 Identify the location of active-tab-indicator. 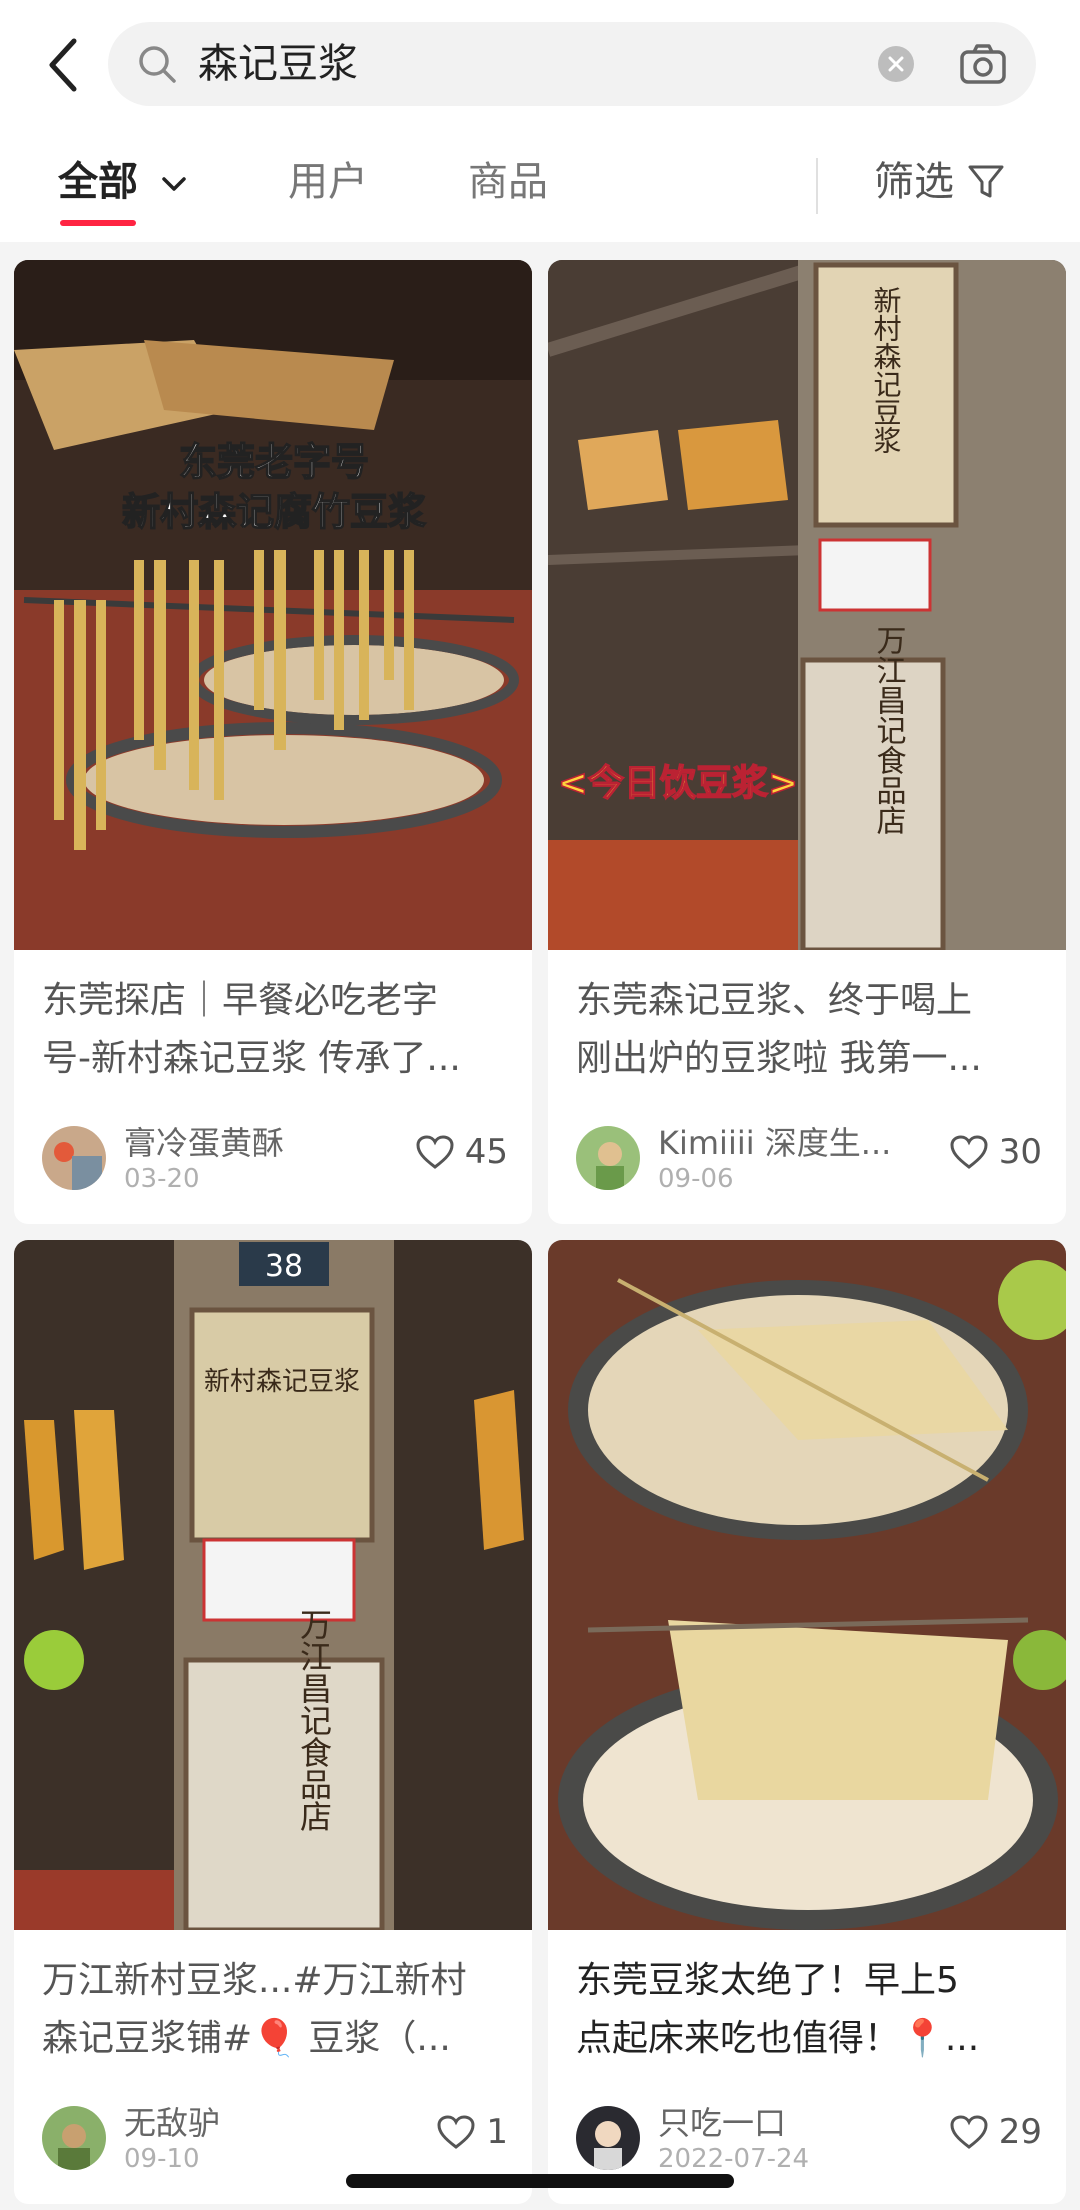
(98, 223).